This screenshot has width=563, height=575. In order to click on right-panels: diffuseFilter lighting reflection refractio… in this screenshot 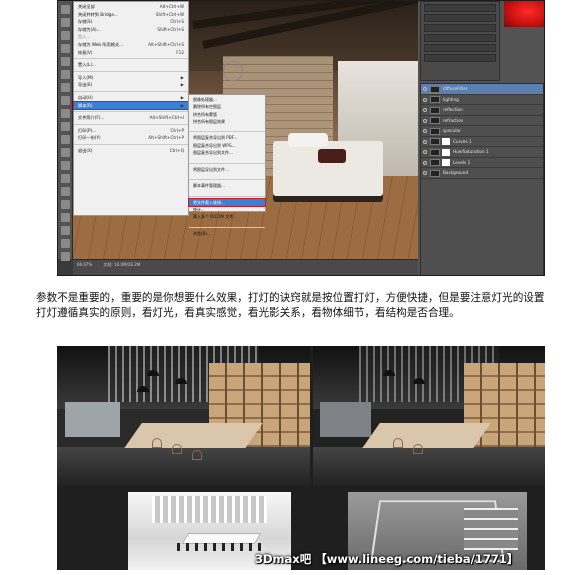, I will do `click(481, 138)`.